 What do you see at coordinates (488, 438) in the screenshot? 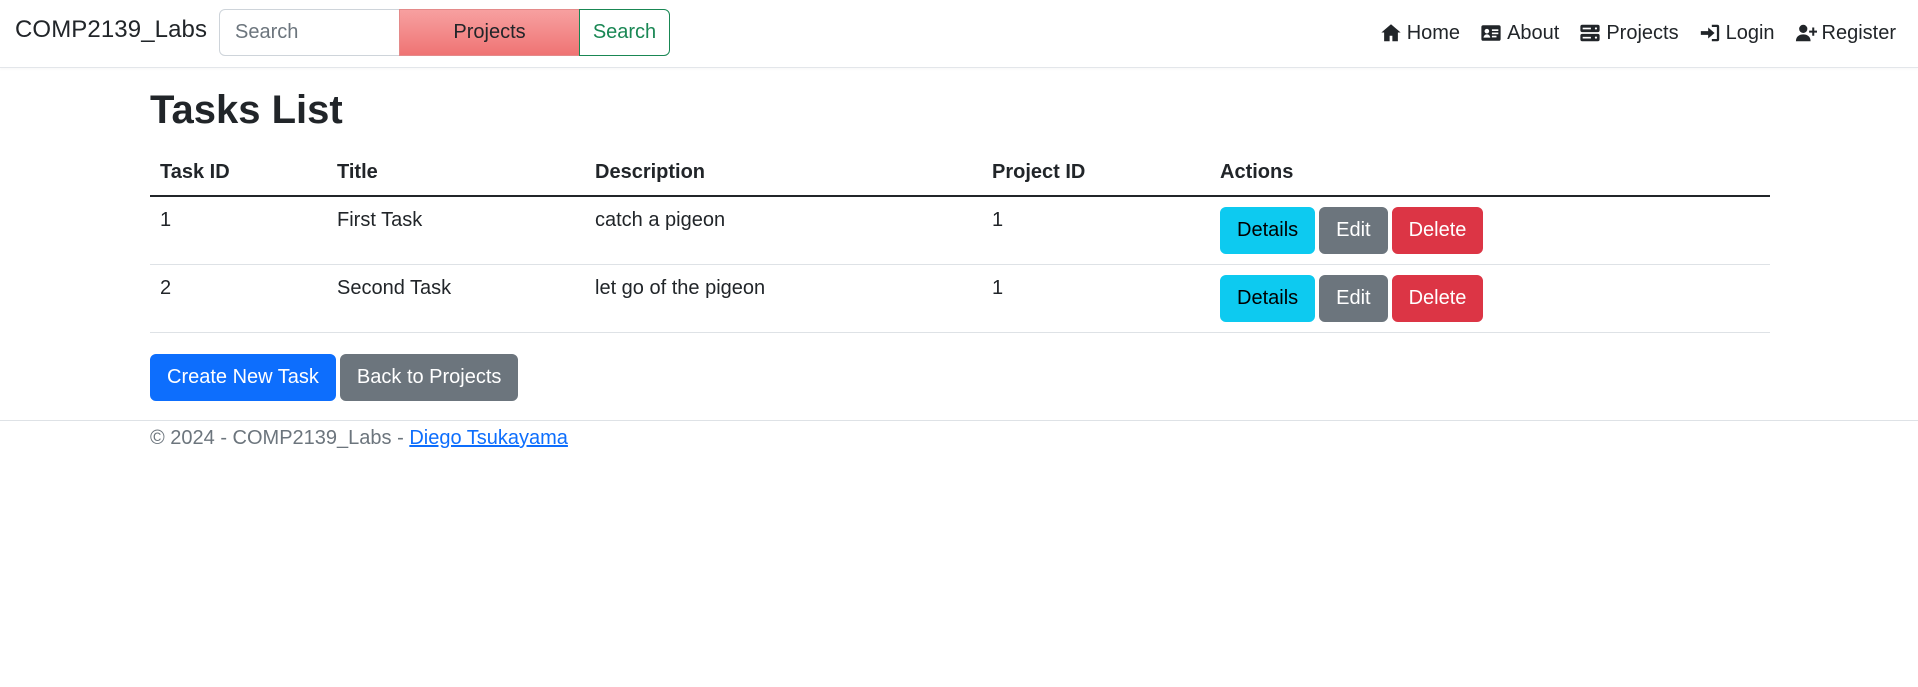
I see `author-link: Diego Tsukayama` at bounding box center [488, 438].